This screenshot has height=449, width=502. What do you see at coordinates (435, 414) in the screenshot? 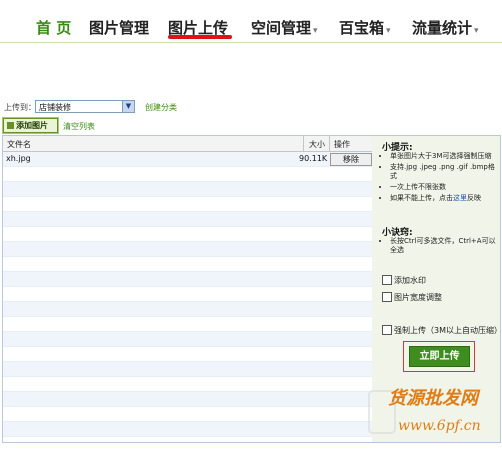
I see `watermark-logo: 货源批发网 www.6pf.cn` at bounding box center [435, 414].